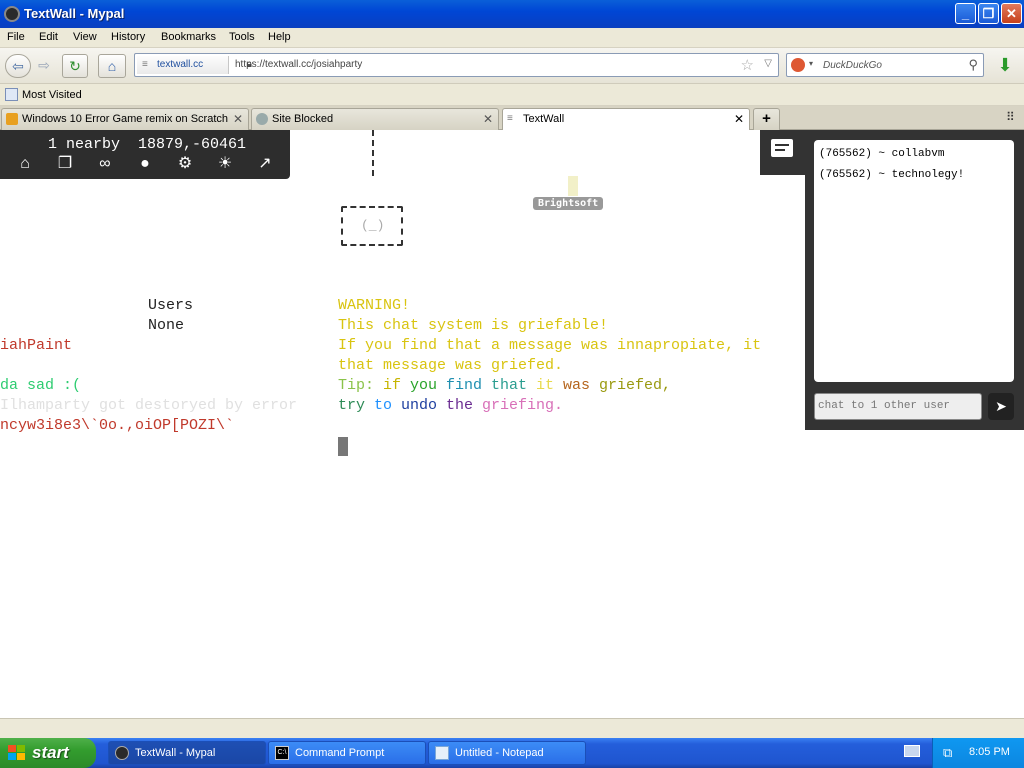 The width and height of the screenshot is (1024, 768). What do you see at coordinates (424, 385) in the screenshot?
I see `tip-word: you` at bounding box center [424, 385].